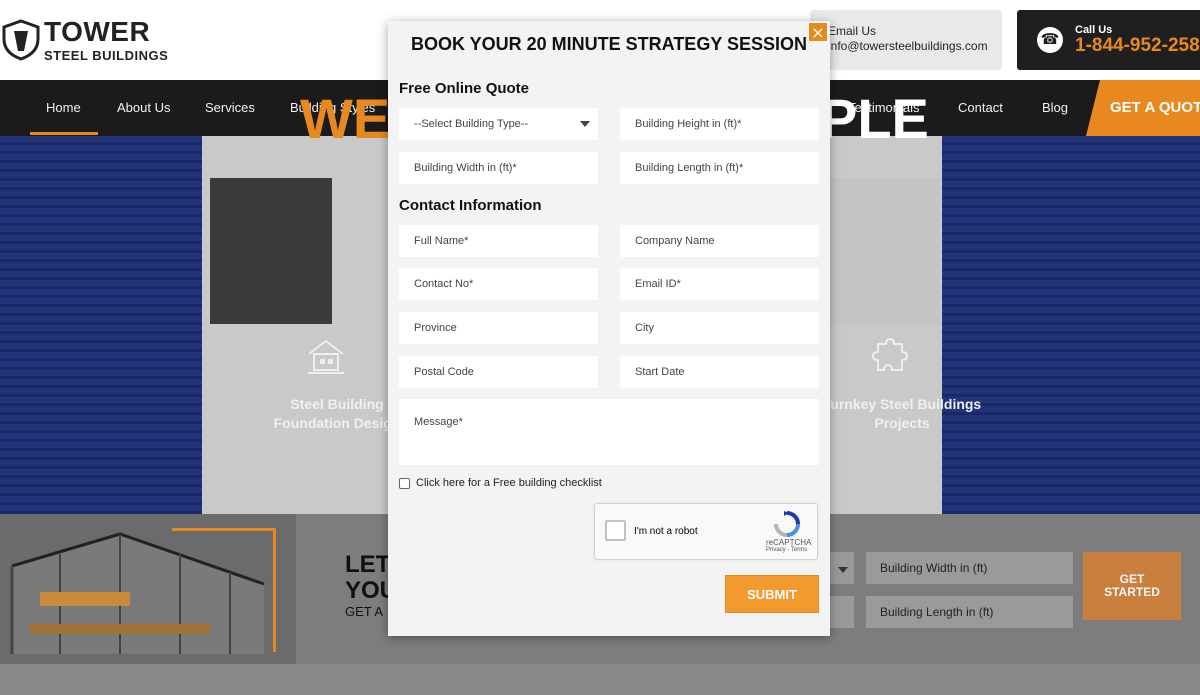  What do you see at coordinates (609, 432) in the screenshot?
I see `message-textarea: Message*` at bounding box center [609, 432].